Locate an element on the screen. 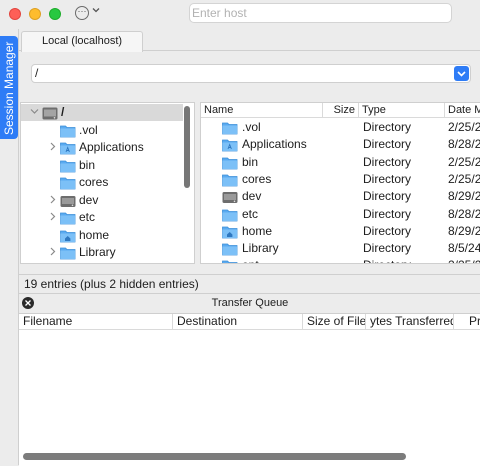 This screenshot has height=466, width=480. session-manager-label: Session Manager is located at coordinates (9, 88).